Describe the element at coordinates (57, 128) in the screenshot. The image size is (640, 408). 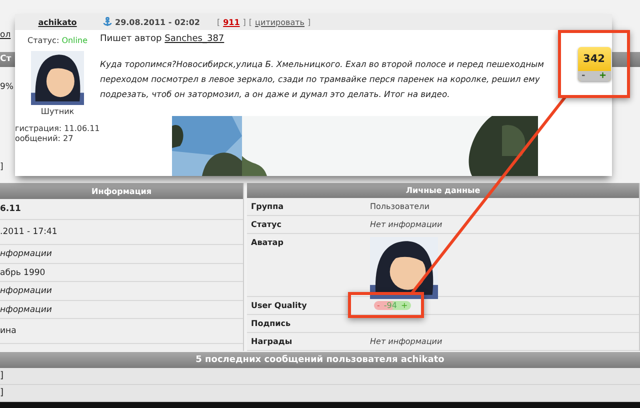
I see `registration-date: гистрация: 11.06.11` at that location.